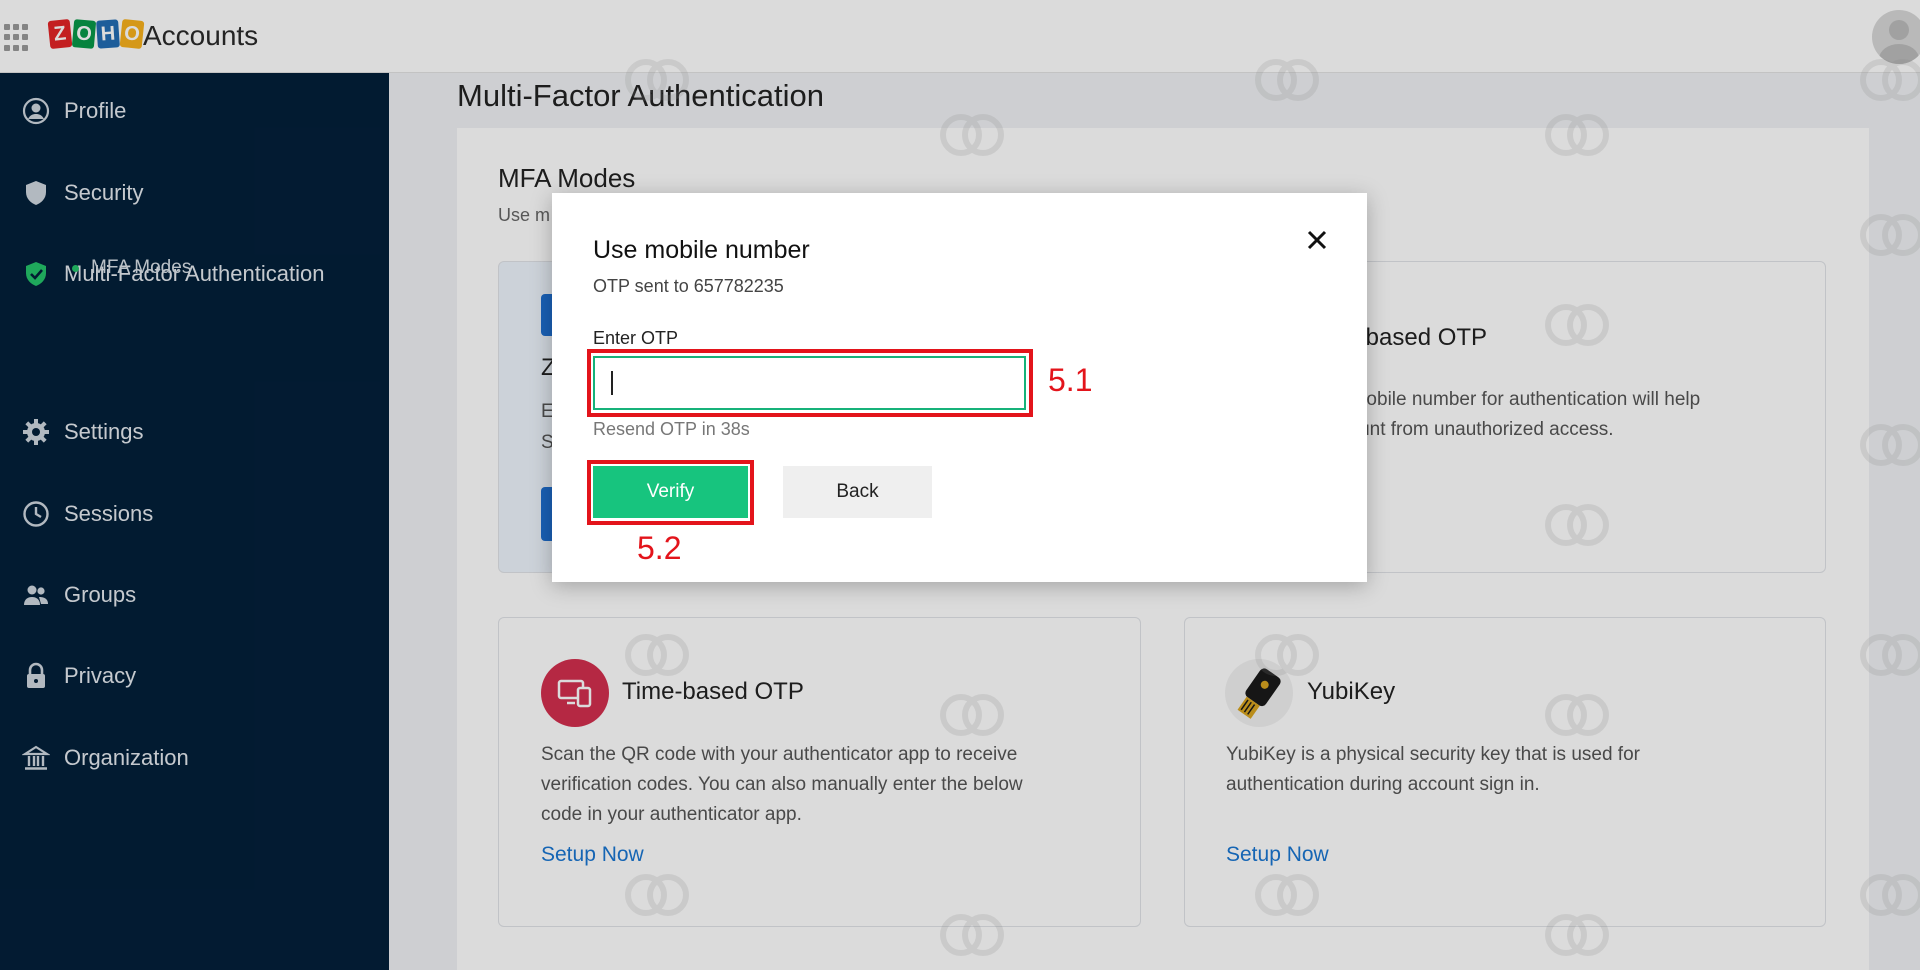  What do you see at coordinates (701, 250) in the screenshot?
I see `dialog-title: Use mobile number` at bounding box center [701, 250].